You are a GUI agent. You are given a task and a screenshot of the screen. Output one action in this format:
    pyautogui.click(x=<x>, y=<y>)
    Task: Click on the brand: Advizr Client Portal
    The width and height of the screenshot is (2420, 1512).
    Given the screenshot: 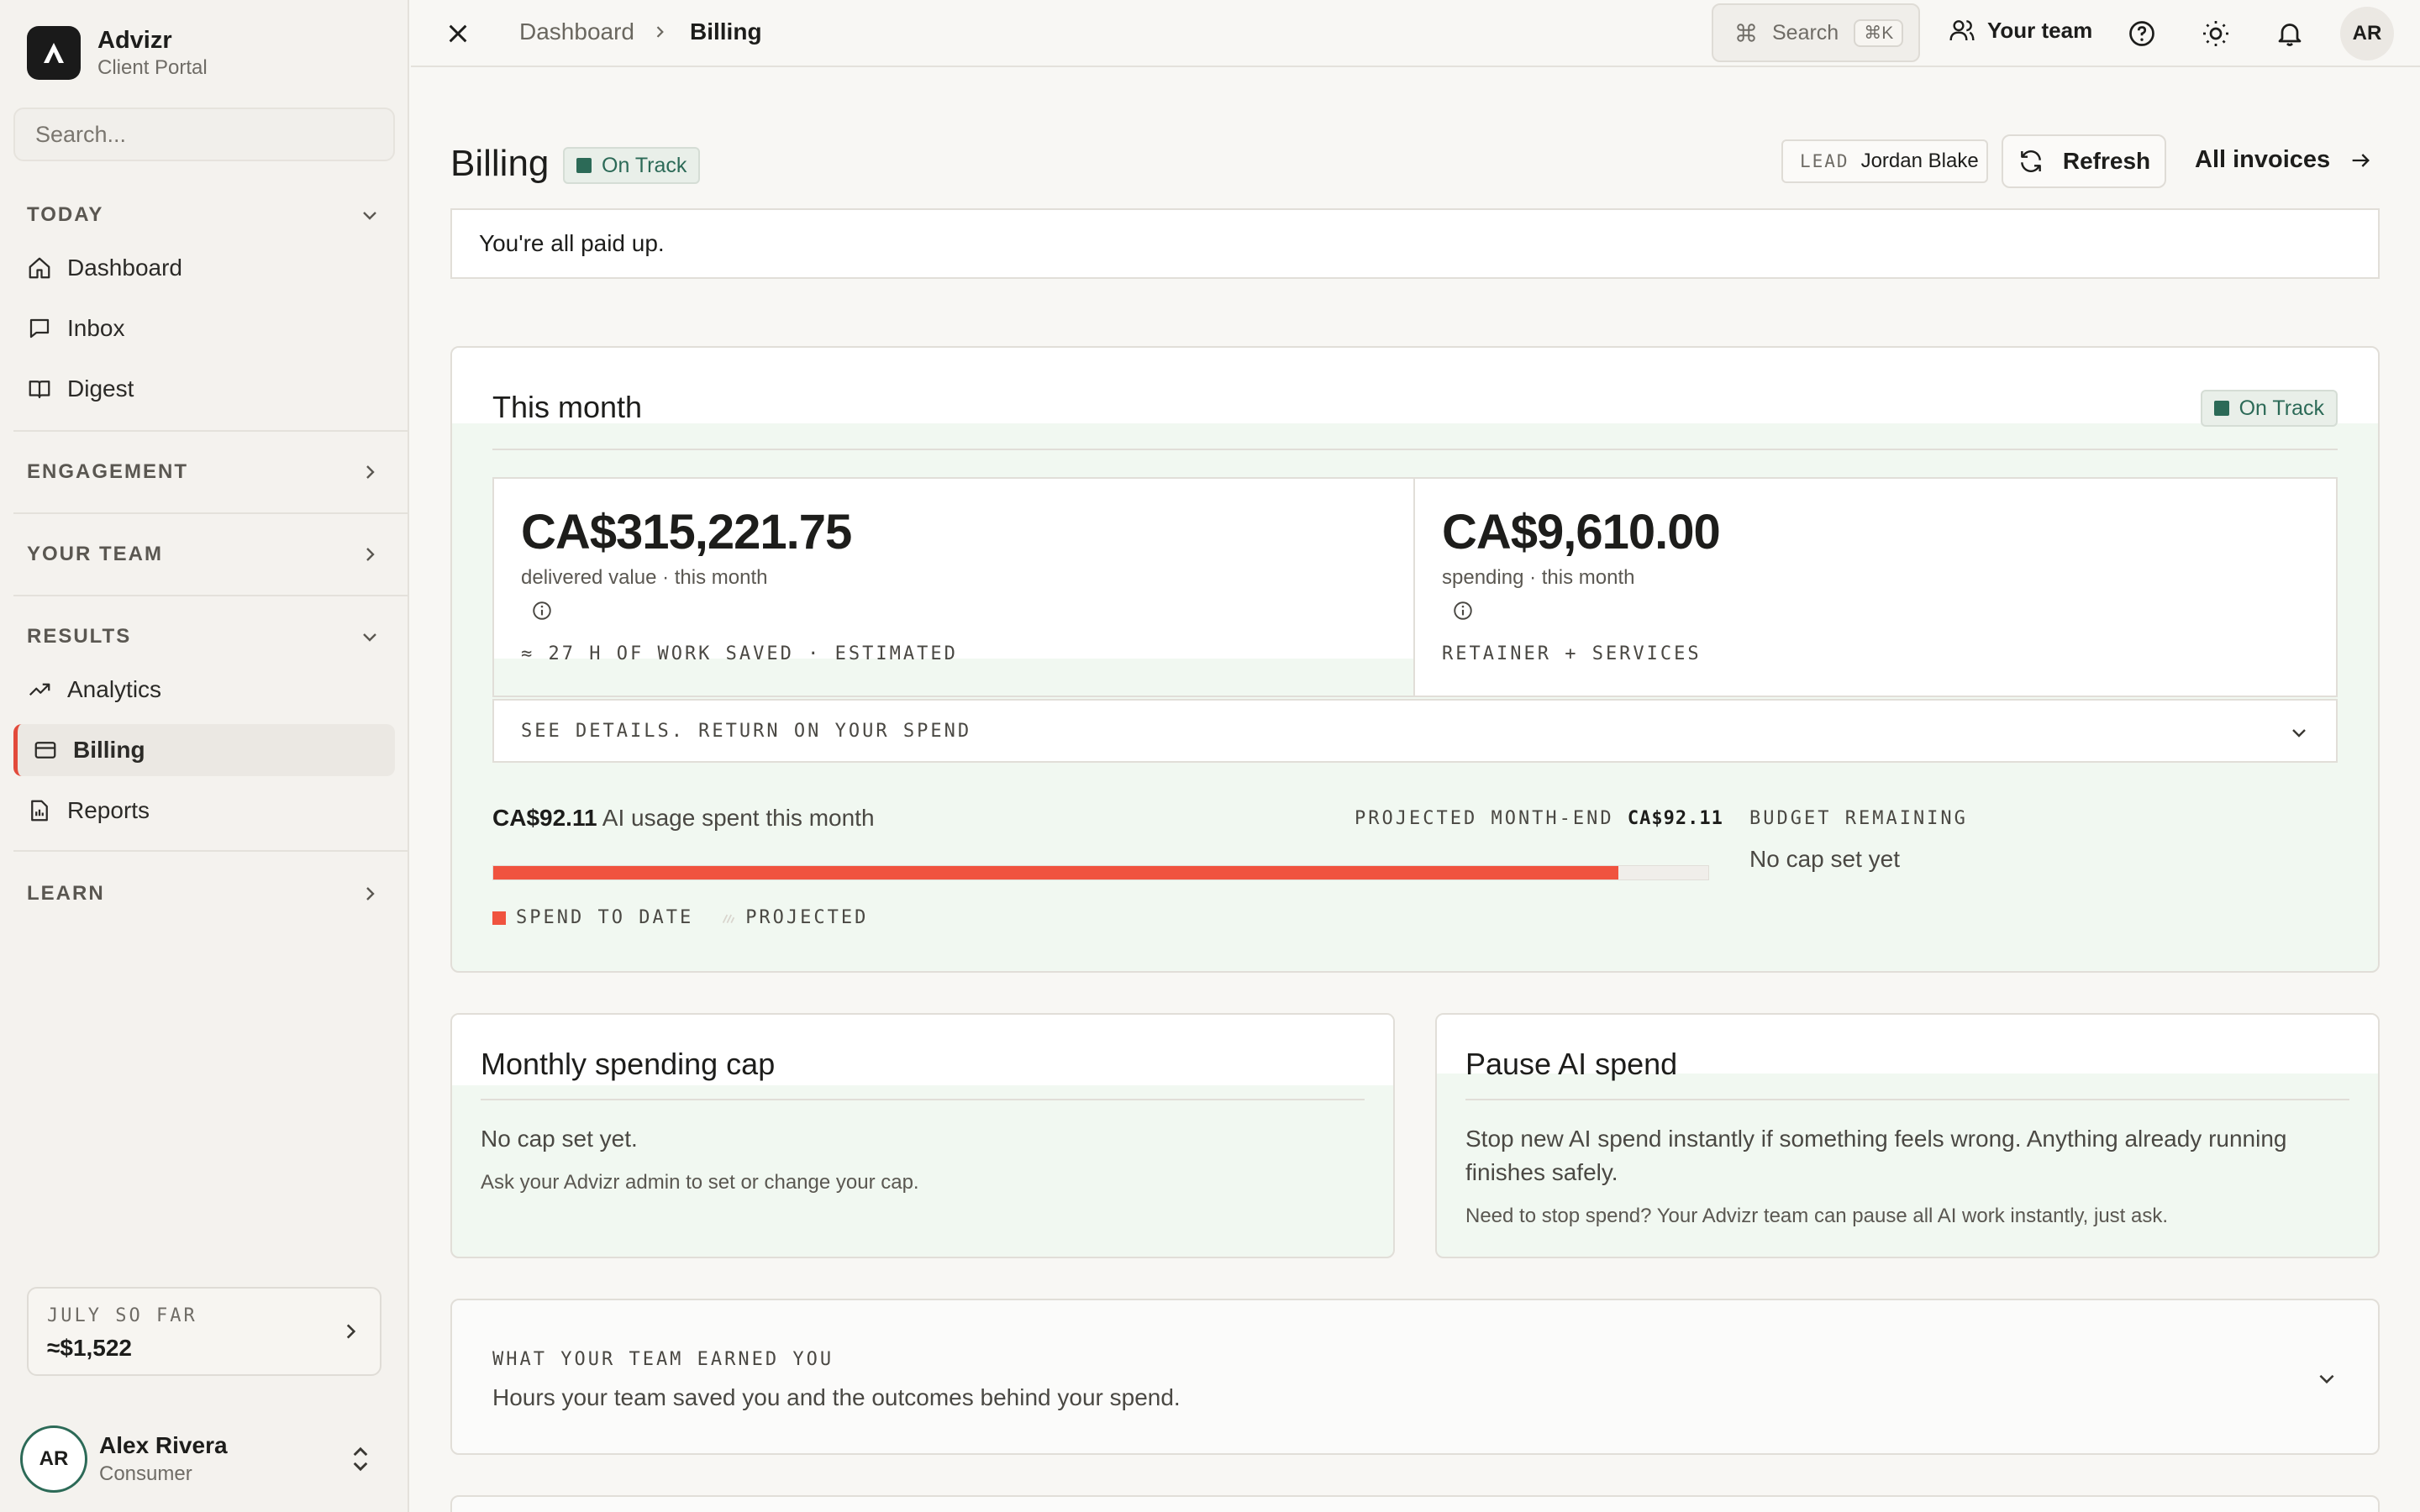 What is the action you would take?
    pyautogui.click(x=117, y=53)
    